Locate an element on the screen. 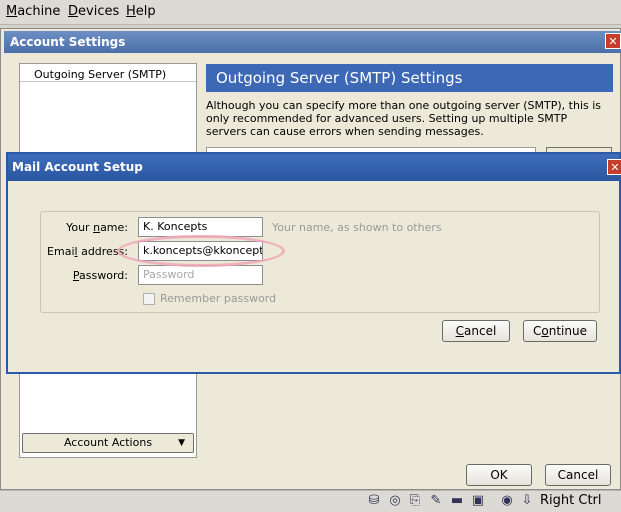 The image size is (621, 512). arrow-down-icon: ⇩ is located at coordinates (527, 501).